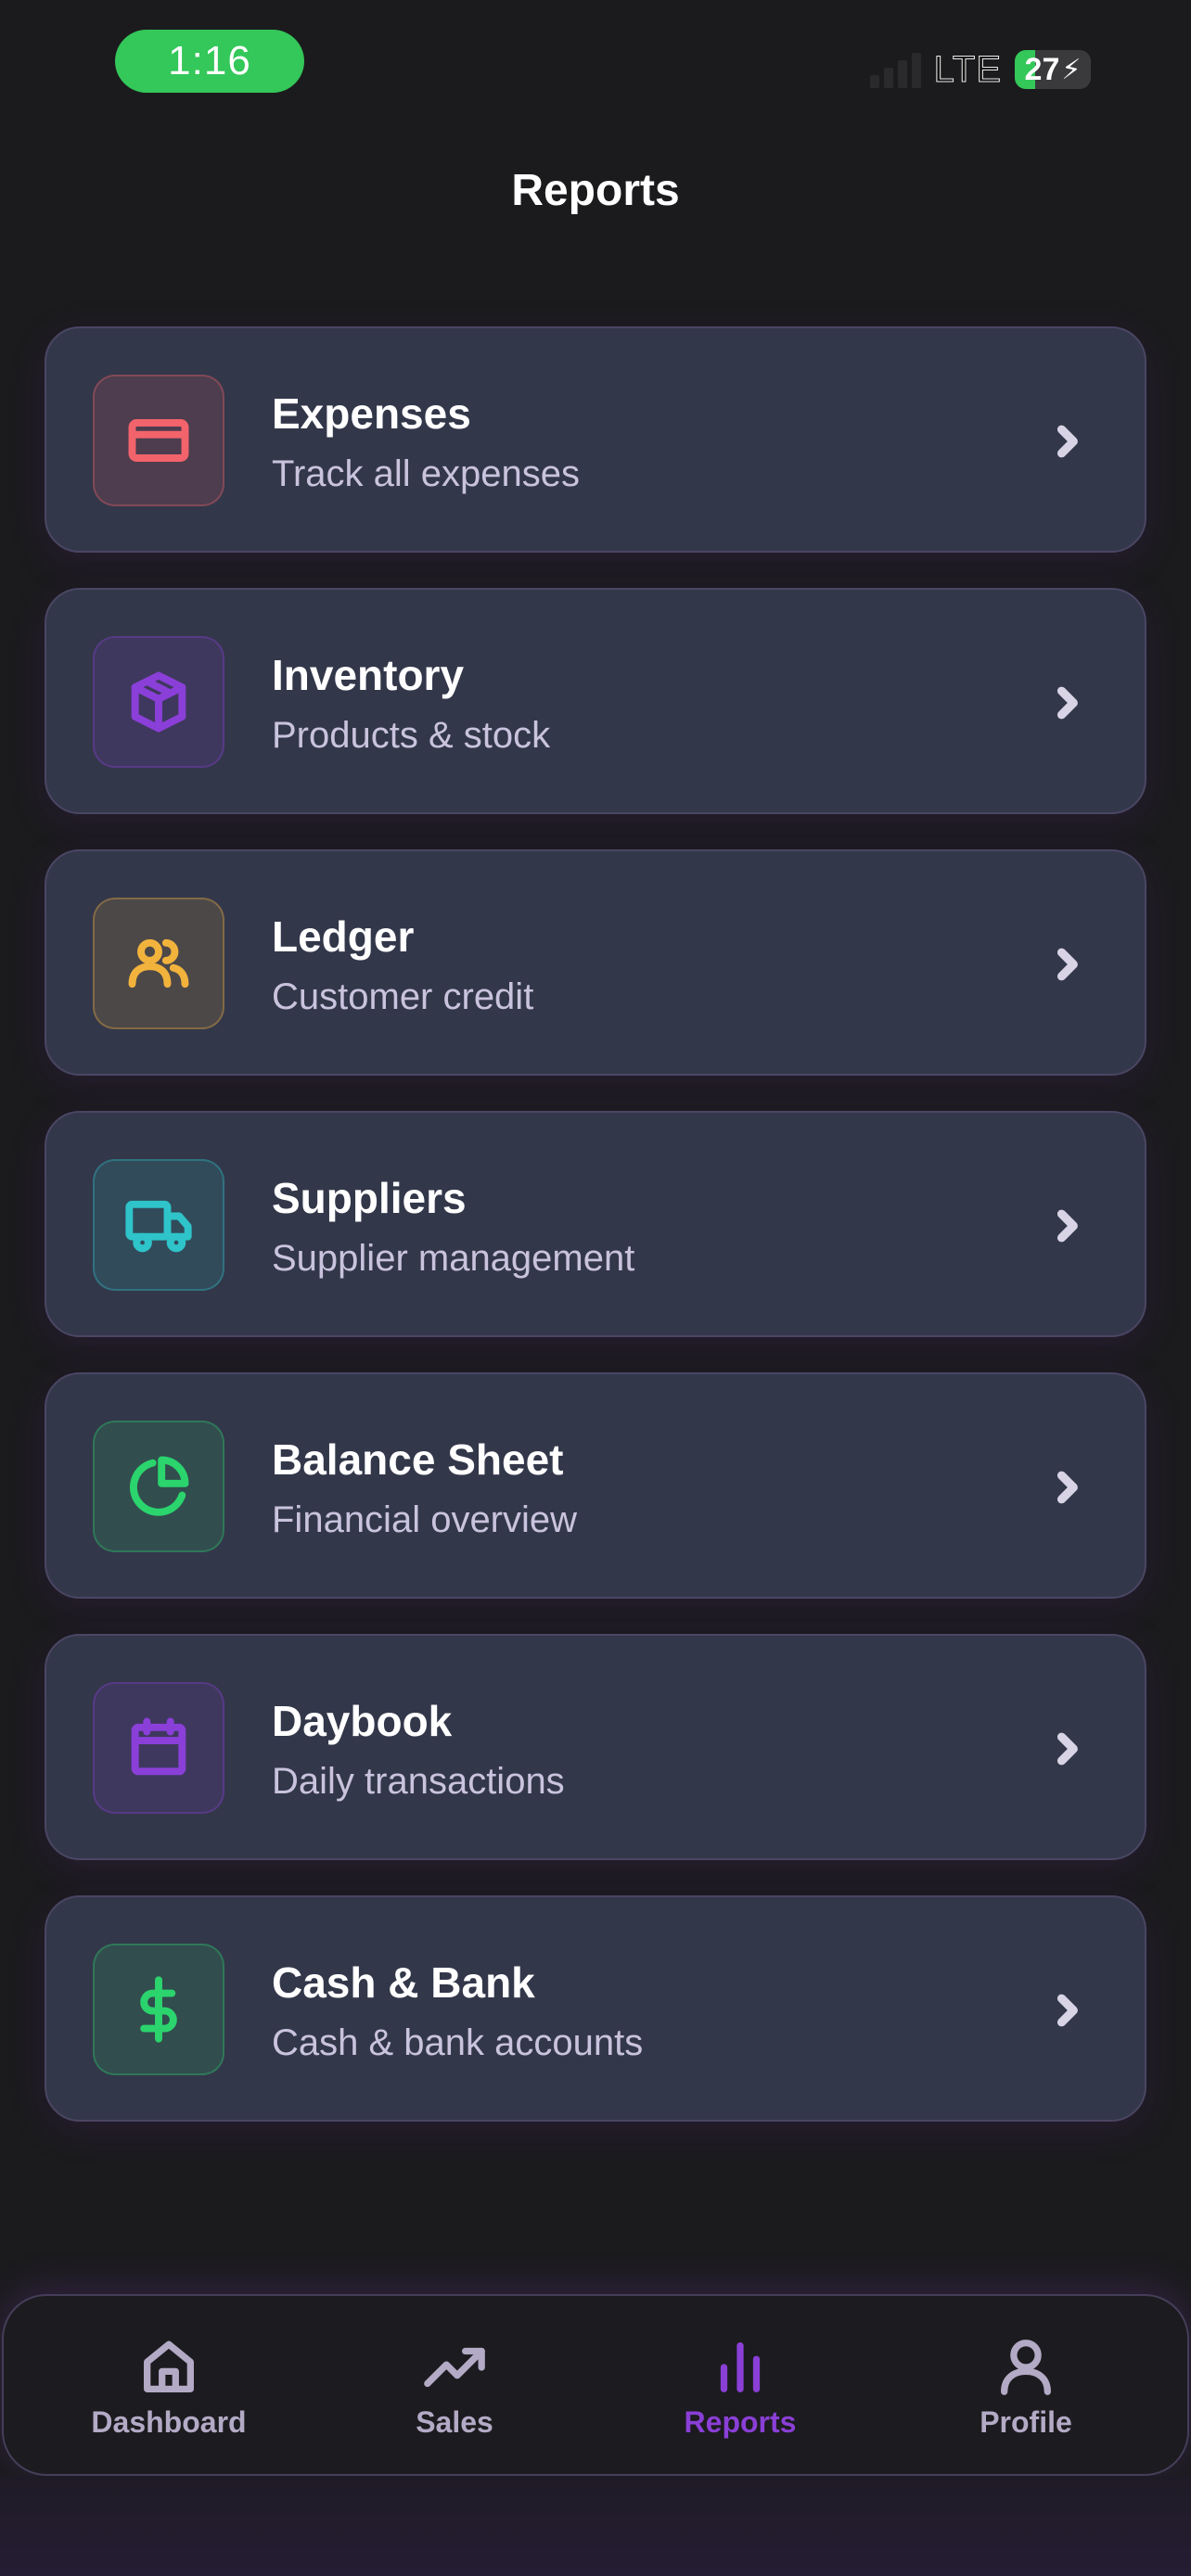  Describe the element at coordinates (595, 2526) in the screenshot. I see `home-indicator-area` at that location.